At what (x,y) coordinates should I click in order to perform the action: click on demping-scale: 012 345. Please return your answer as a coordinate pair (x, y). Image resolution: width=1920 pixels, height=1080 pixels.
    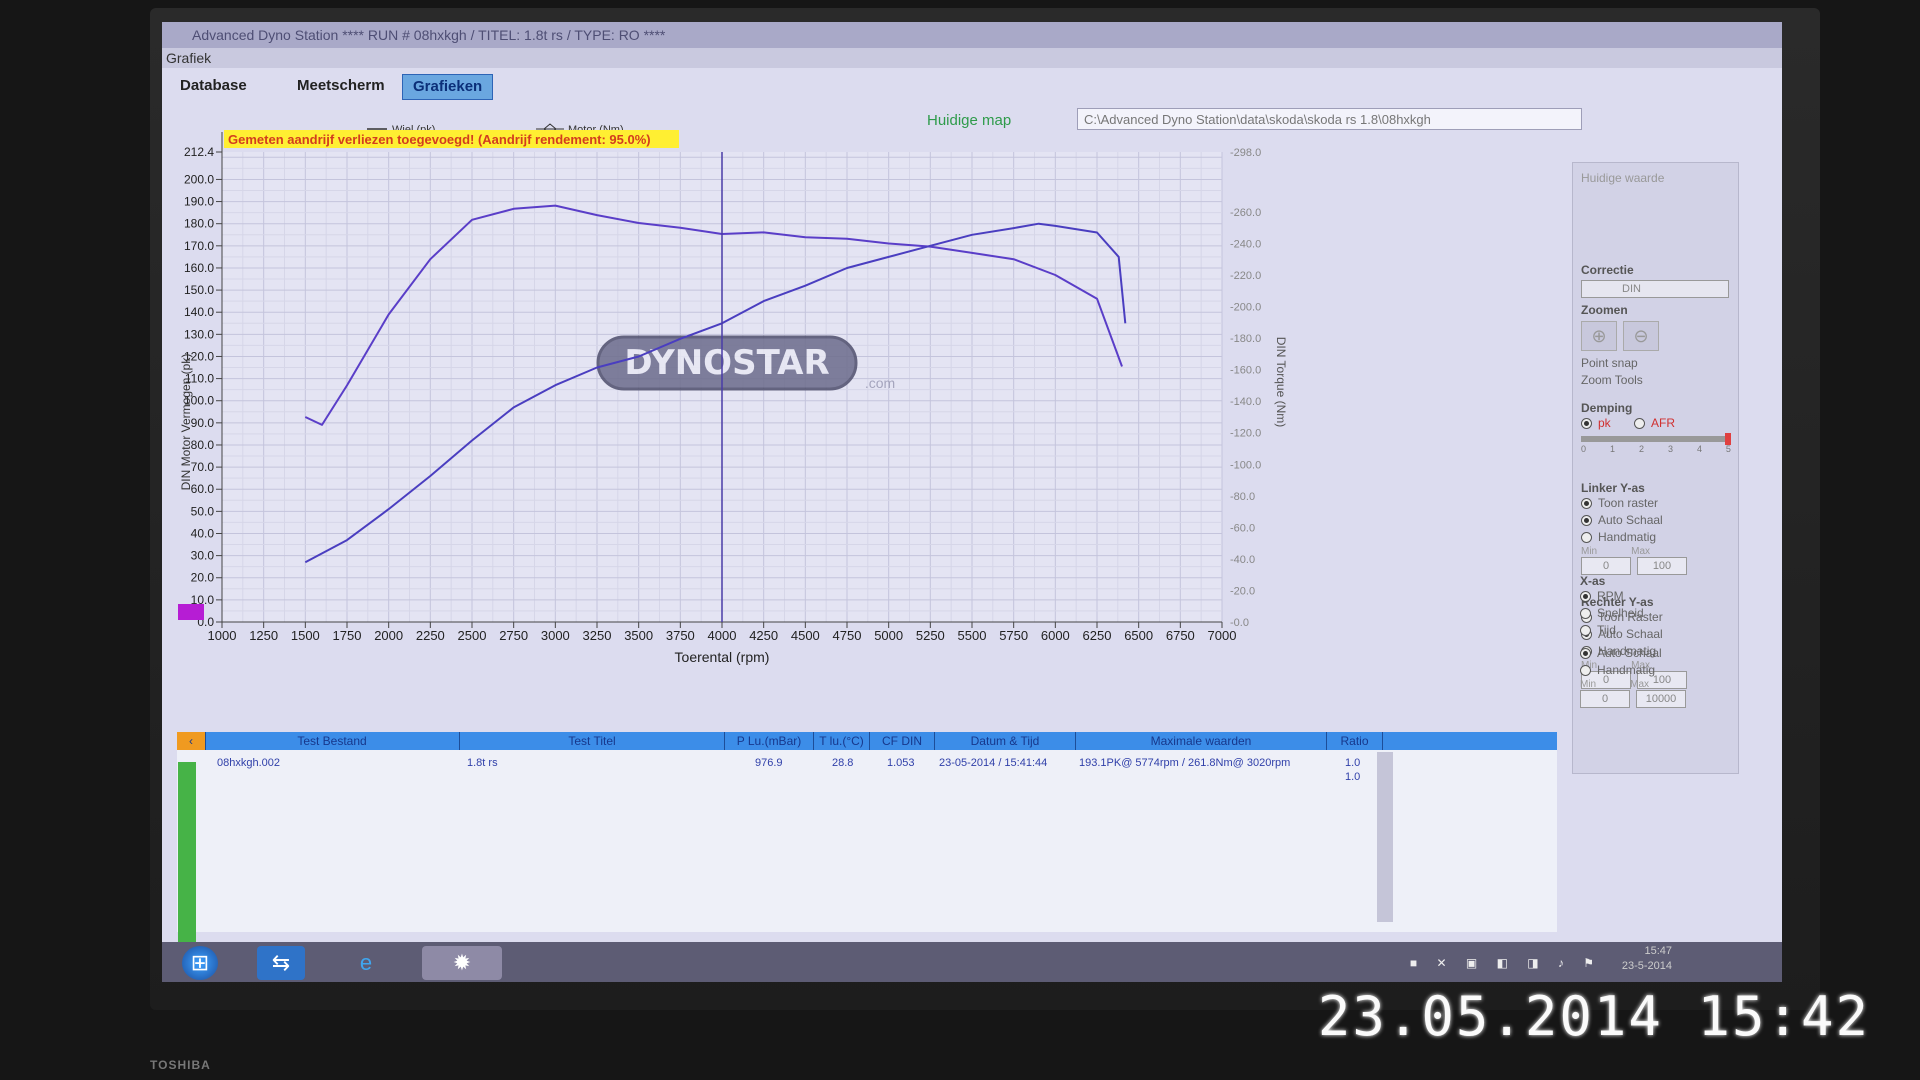
    Looking at the image, I should click on (1656, 449).